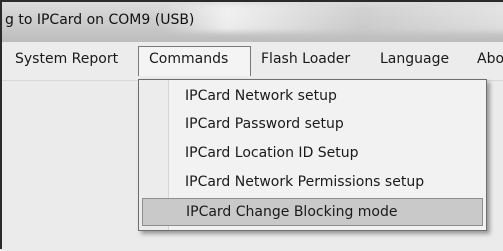 The width and height of the screenshot is (503, 251). What do you see at coordinates (312, 125) in the screenshot?
I see `menu-item-password-setup: IPCard Password setup` at bounding box center [312, 125].